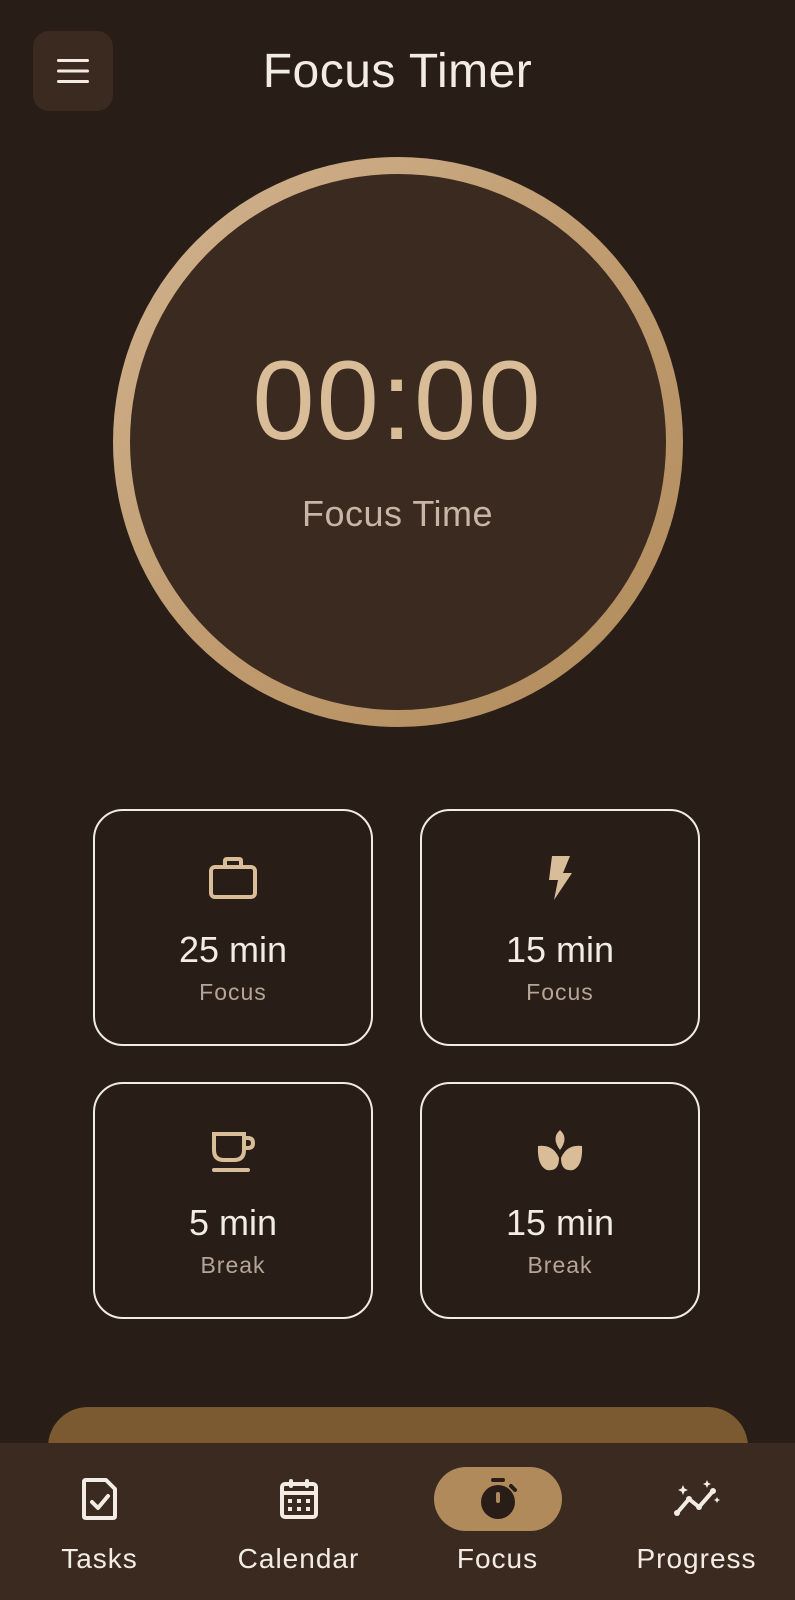 The width and height of the screenshot is (795, 1600). Describe the element at coordinates (560, 878) in the screenshot. I see `bolt-icon` at that location.